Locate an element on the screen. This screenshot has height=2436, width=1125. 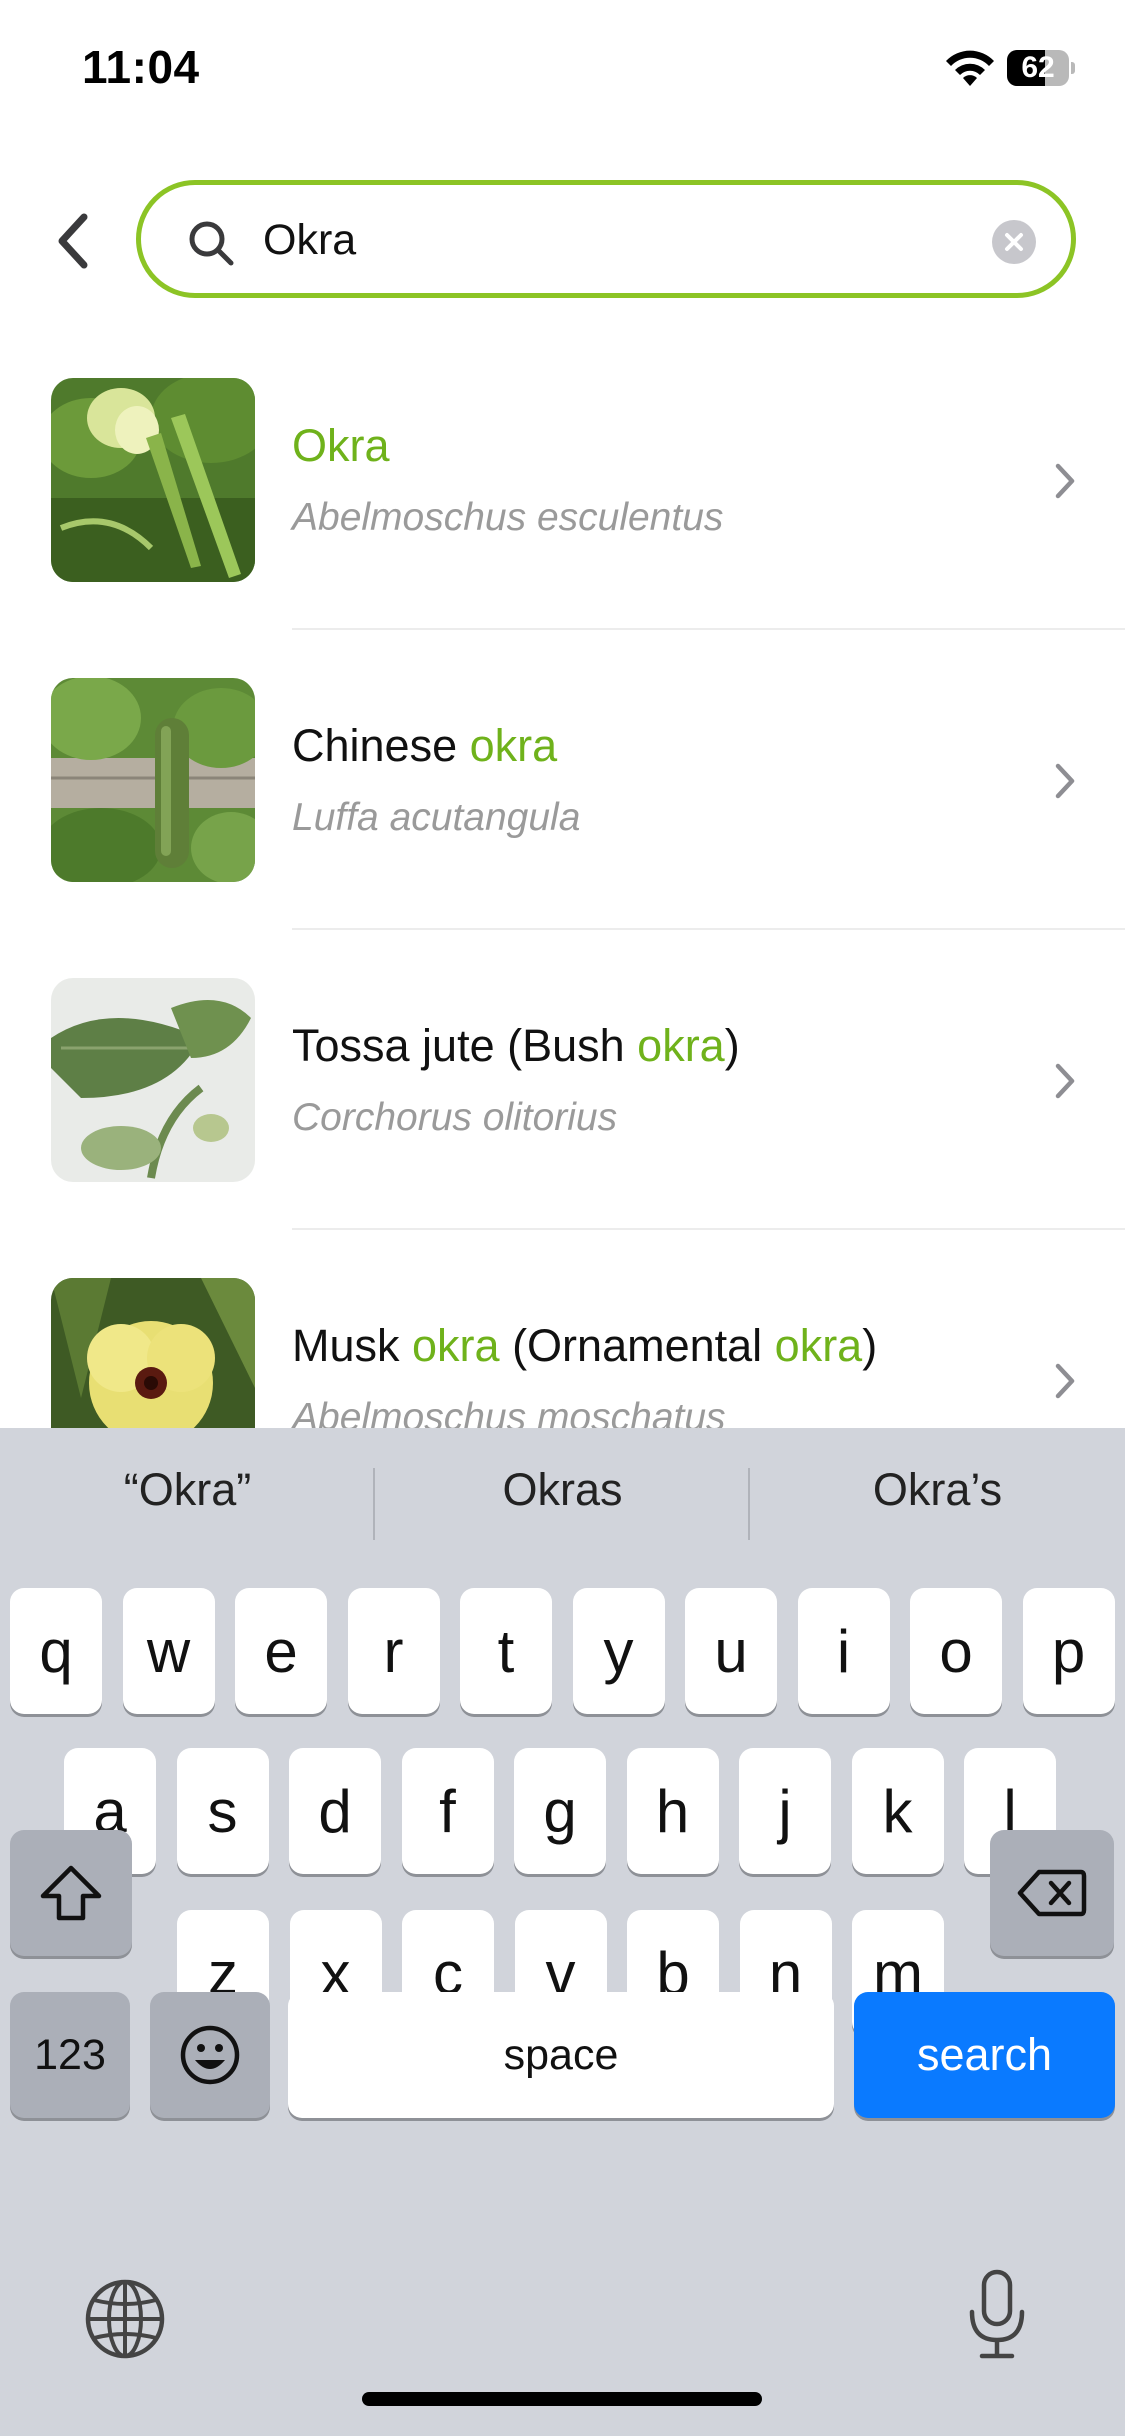
plant-scientific-name: Corchorus olitorius is located at coordinates (455, 1117).